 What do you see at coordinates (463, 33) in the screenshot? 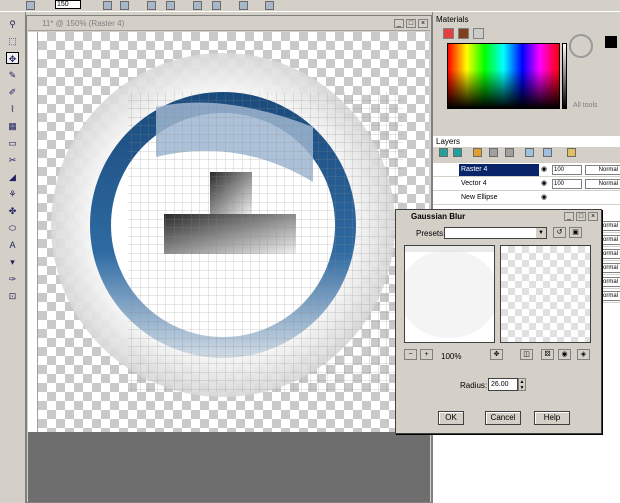
I see `gradient-tab-icon` at bounding box center [463, 33].